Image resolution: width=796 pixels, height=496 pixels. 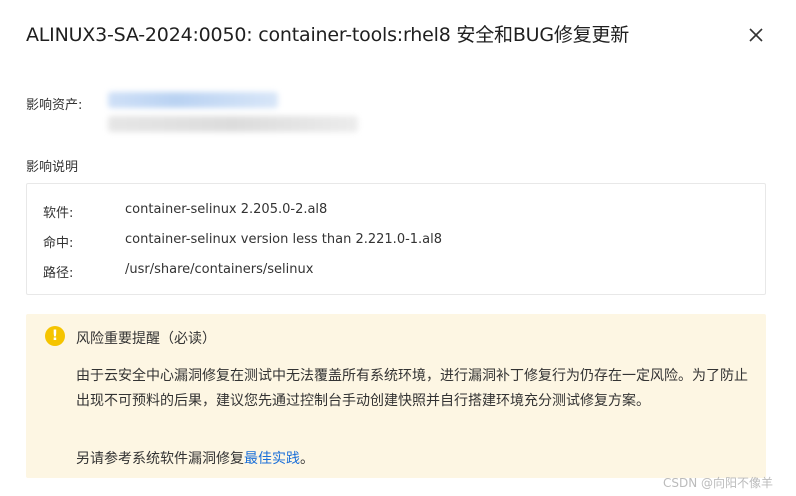 I want to click on warning-footer-suffix: 。, so click(x=307, y=459).